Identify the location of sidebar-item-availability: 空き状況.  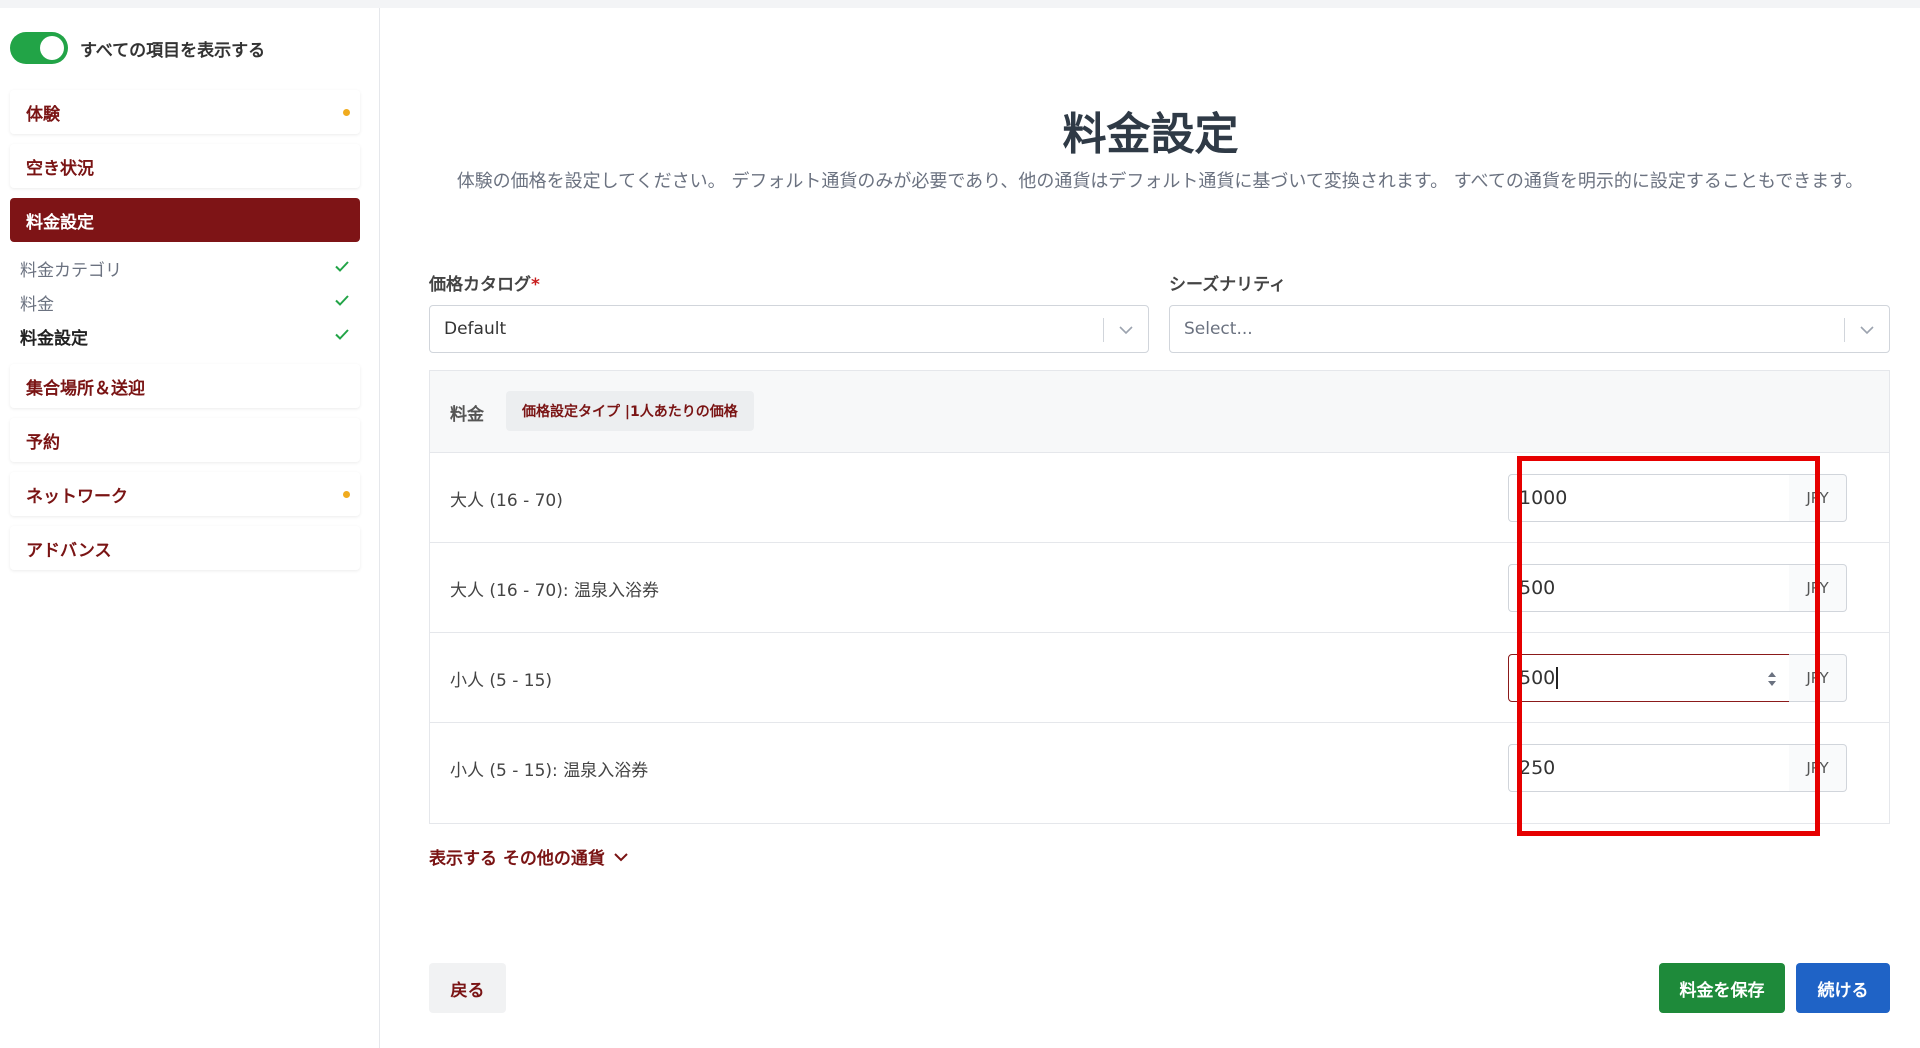
(185, 166).